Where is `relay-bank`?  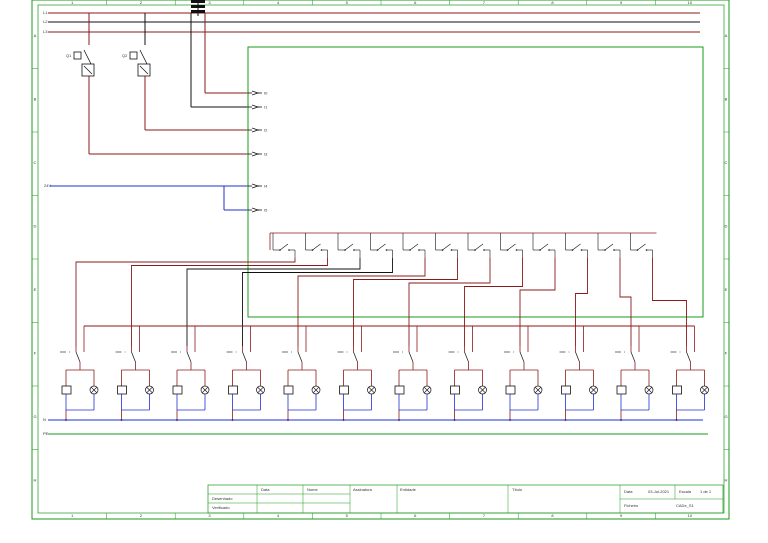
relay-bank is located at coordinates (384, 373).